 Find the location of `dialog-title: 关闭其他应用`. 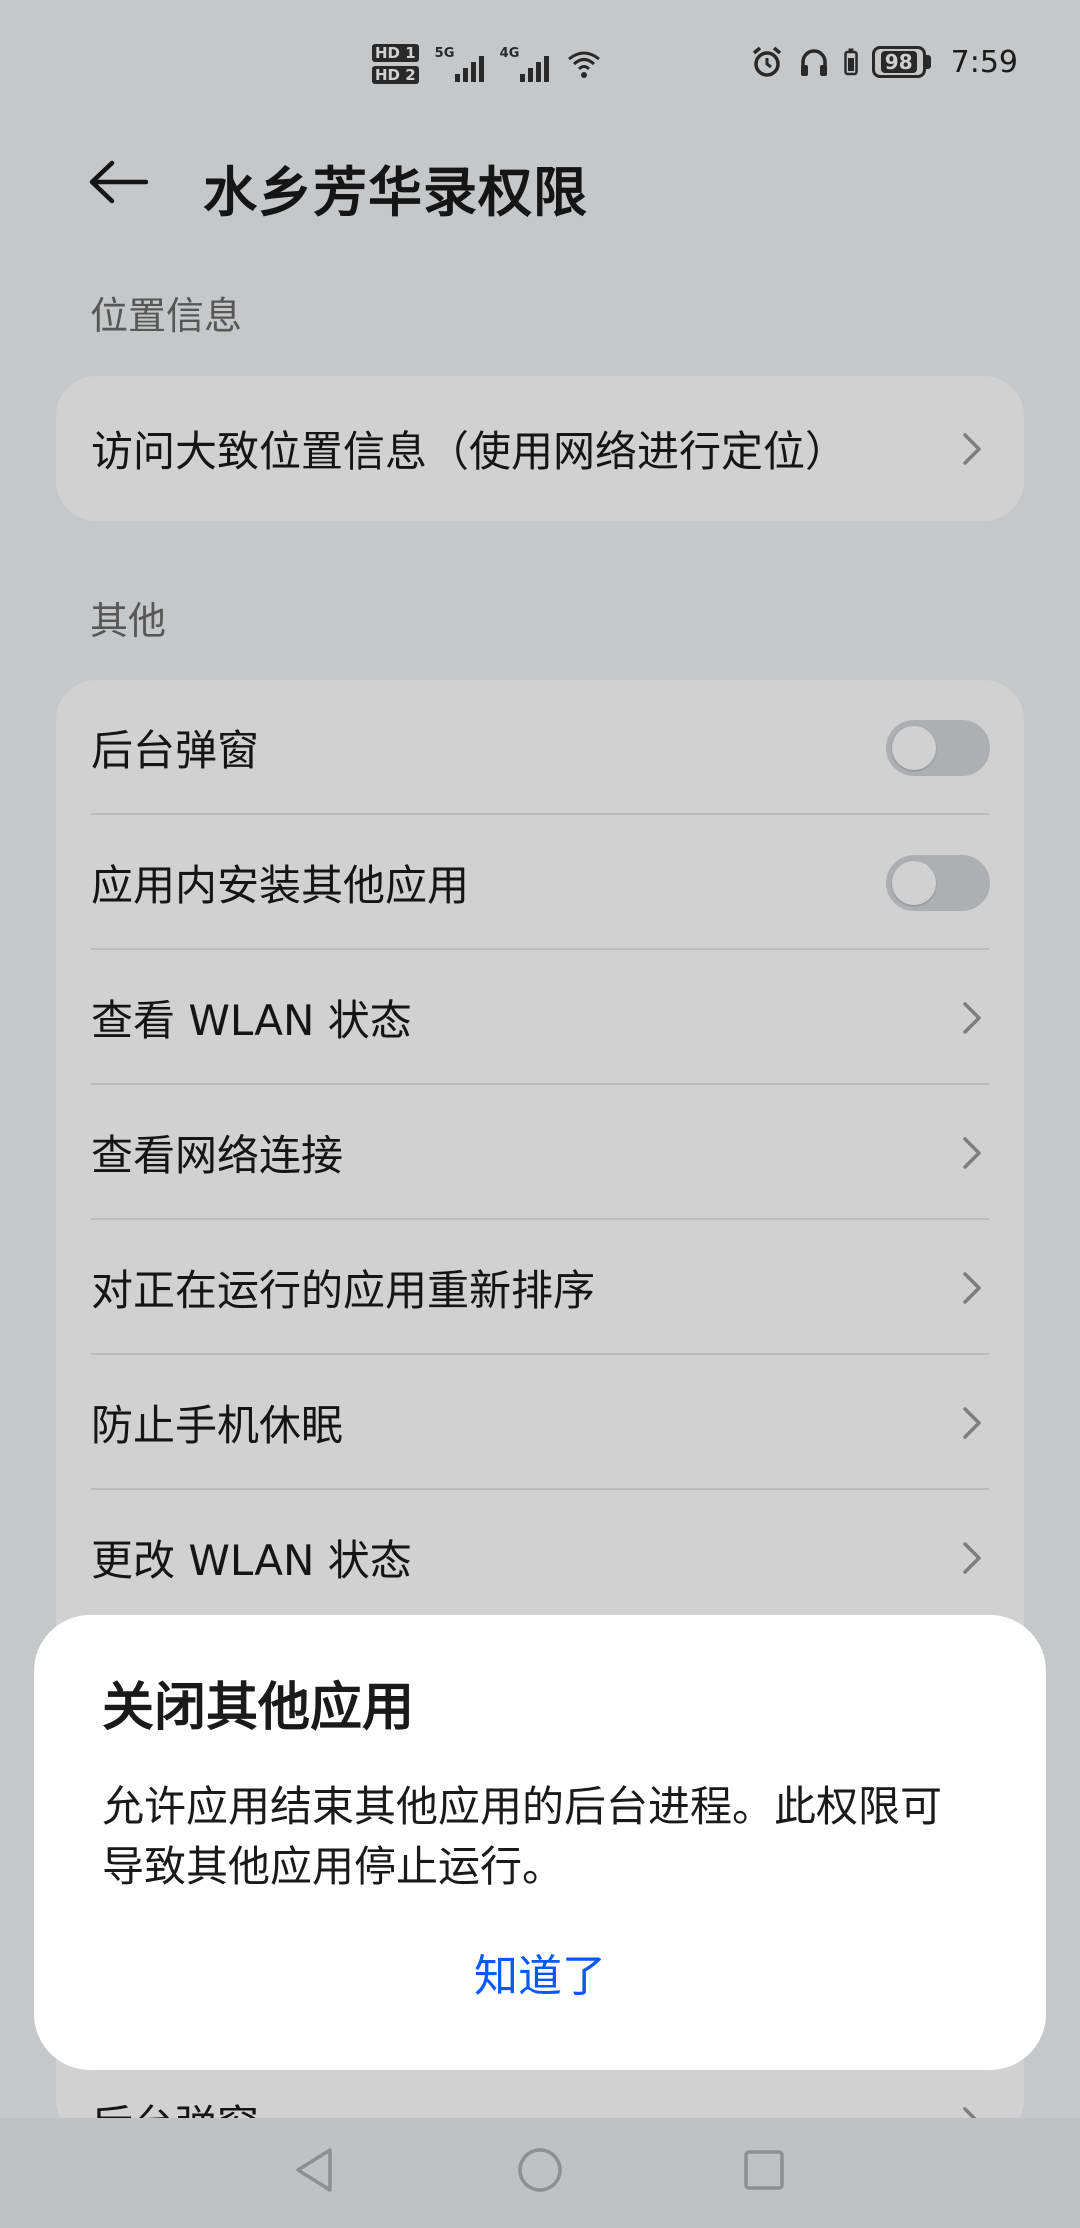

dialog-title: 关闭其他应用 is located at coordinates (258, 1708).